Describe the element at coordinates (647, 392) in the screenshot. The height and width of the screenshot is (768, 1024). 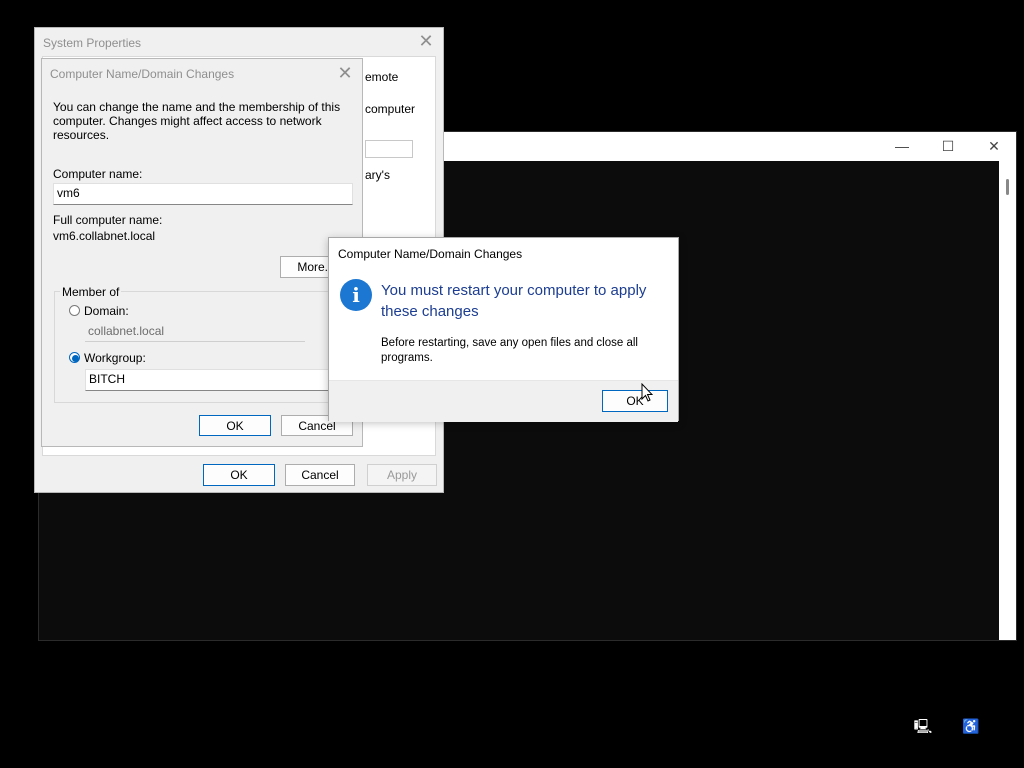
I see `mouse-cursor-icon` at that location.